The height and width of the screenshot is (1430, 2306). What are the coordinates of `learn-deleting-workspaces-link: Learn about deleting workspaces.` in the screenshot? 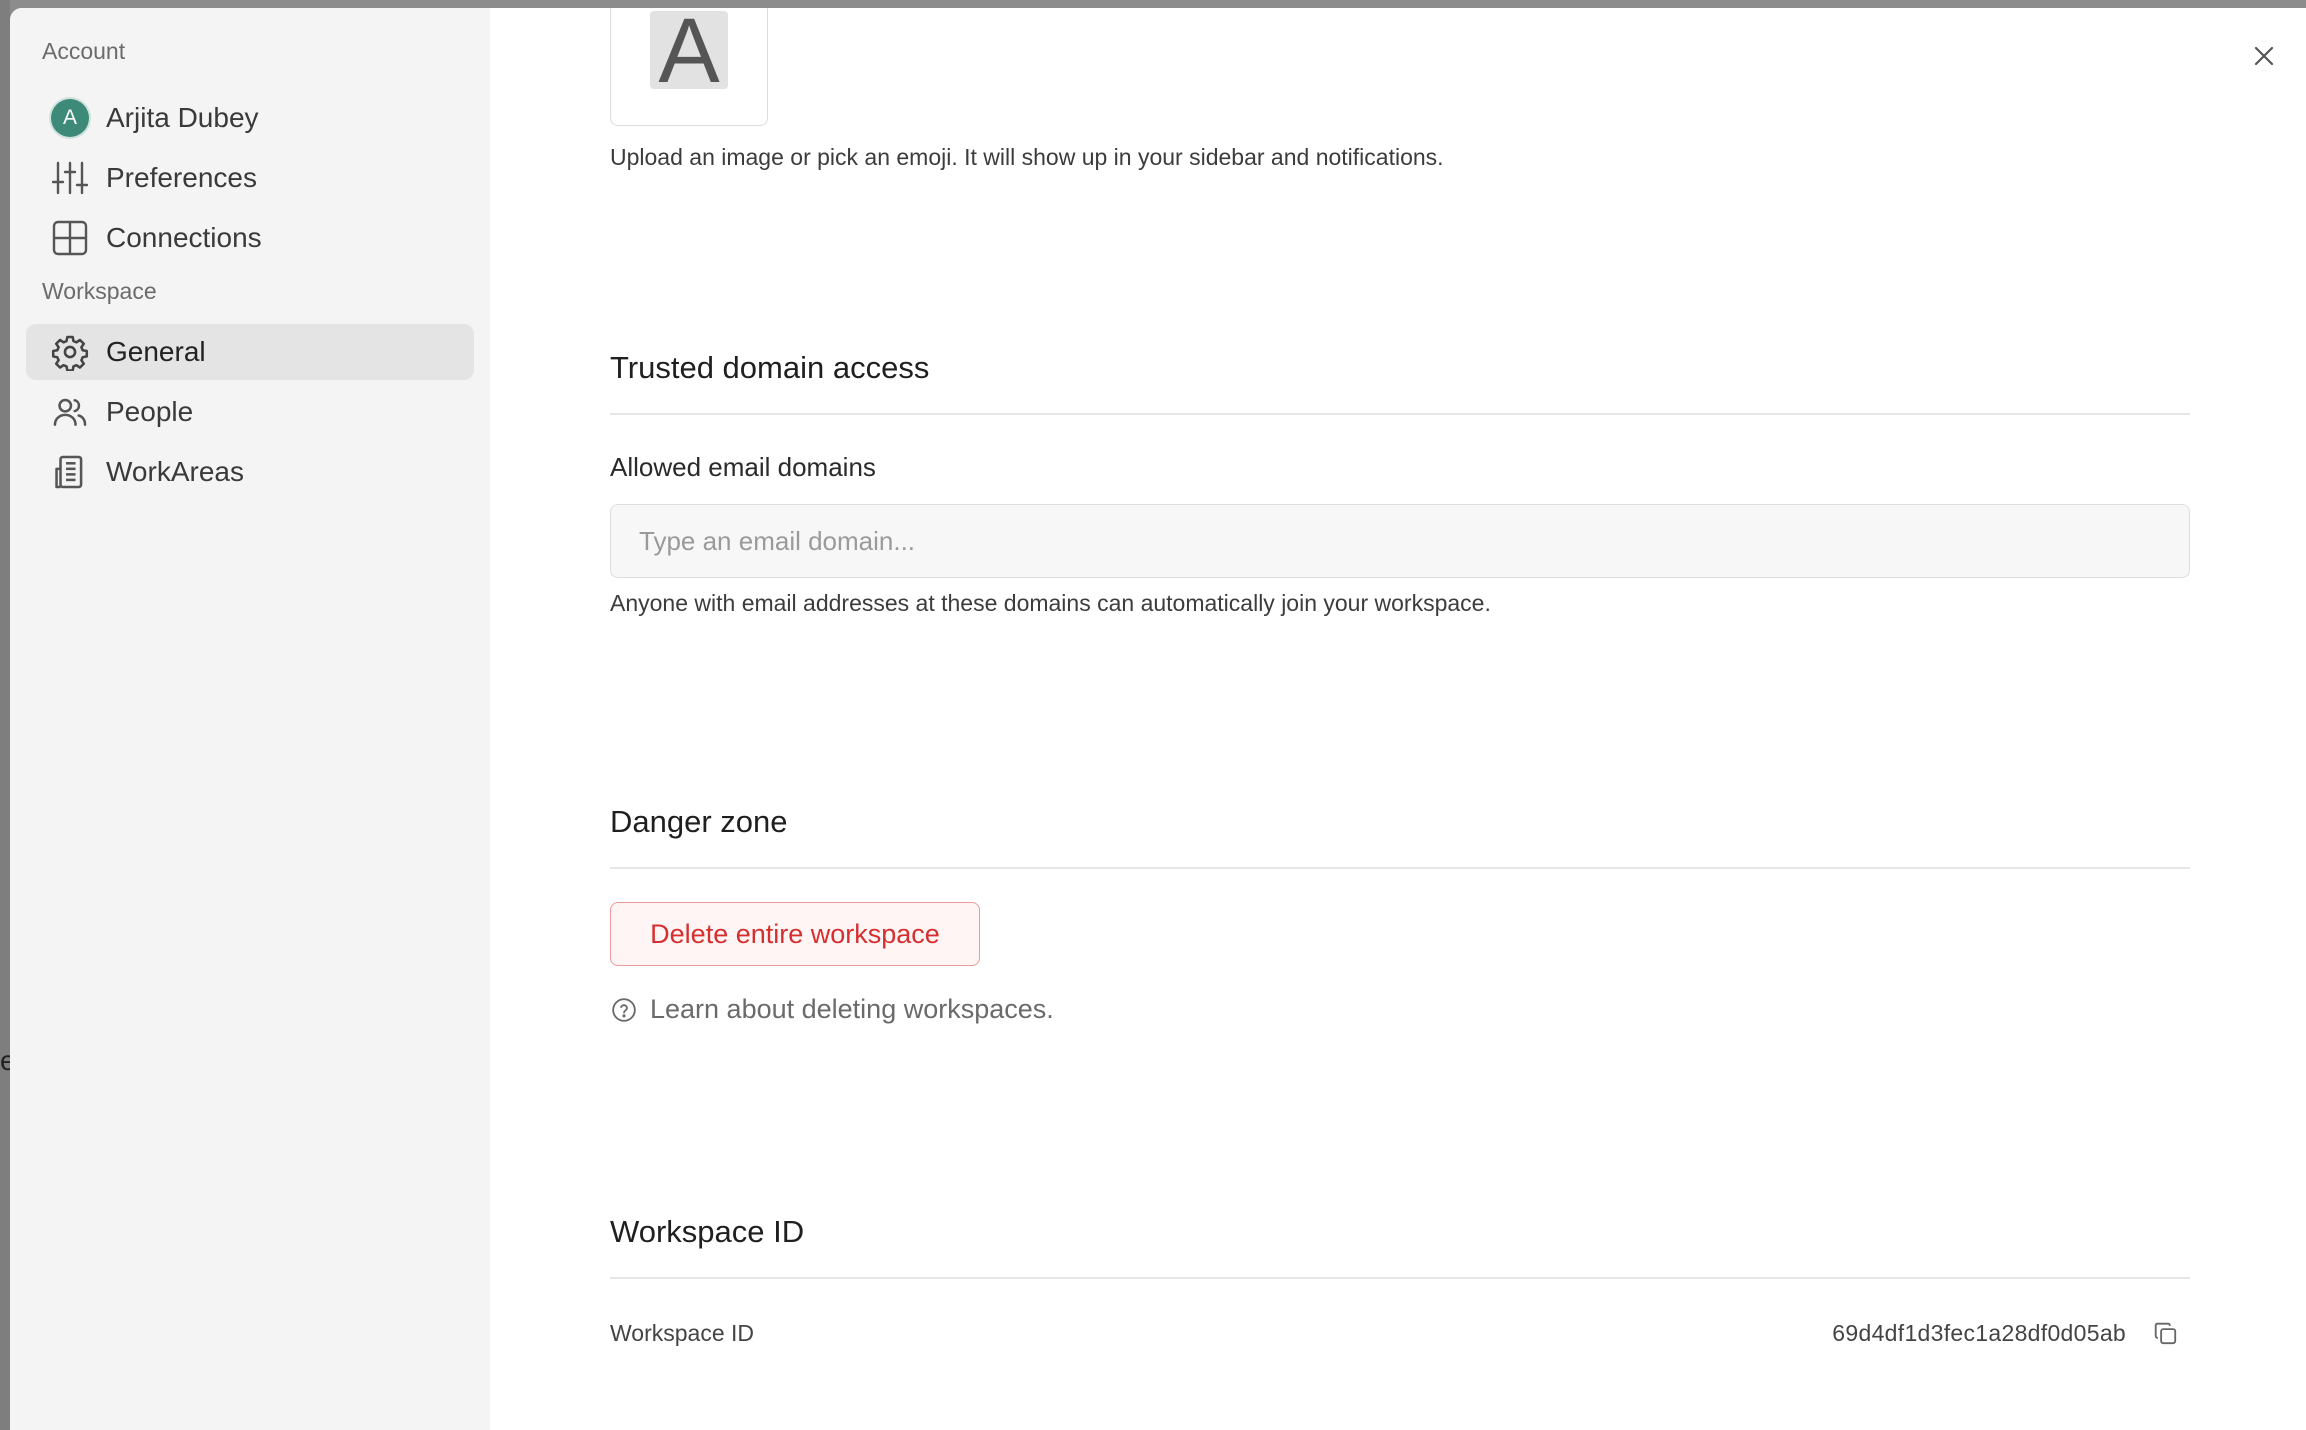 It's located at (832, 1009).